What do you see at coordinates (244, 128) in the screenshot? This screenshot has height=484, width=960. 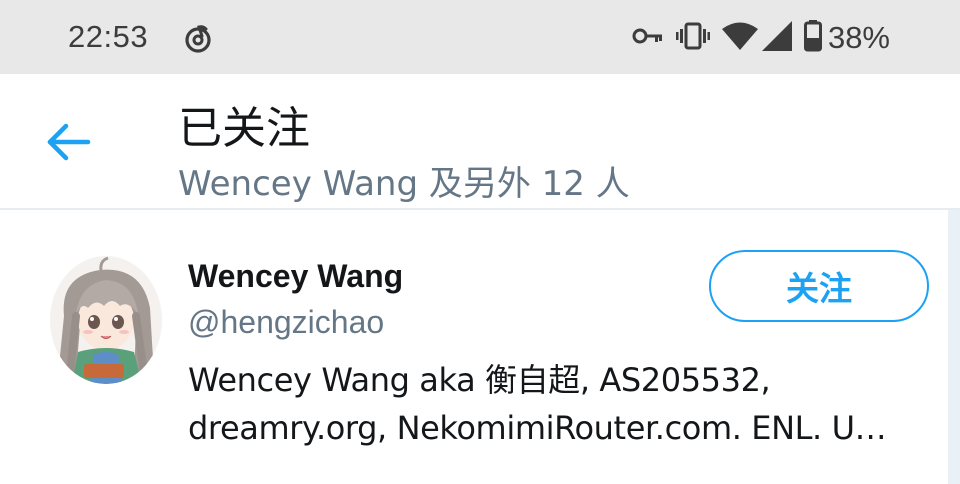 I see `page-title: 已关注` at bounding box center [244, 128].